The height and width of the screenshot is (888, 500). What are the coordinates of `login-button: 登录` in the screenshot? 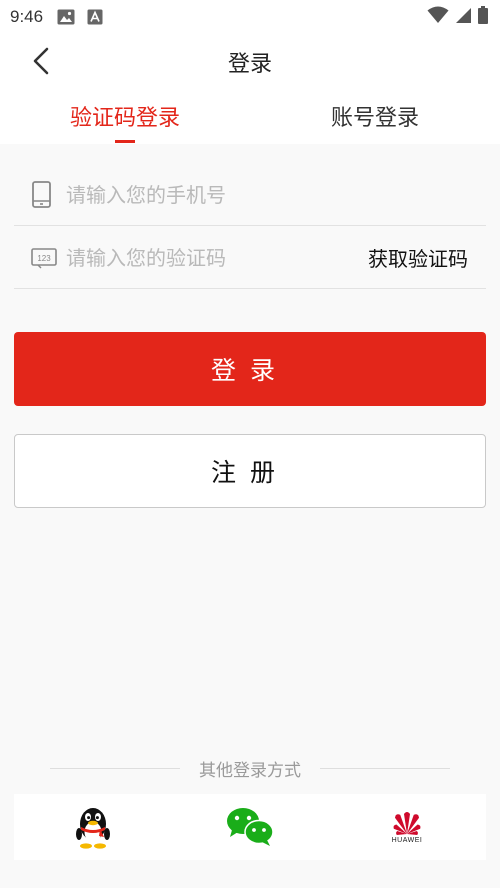 It's located at (250, 369).